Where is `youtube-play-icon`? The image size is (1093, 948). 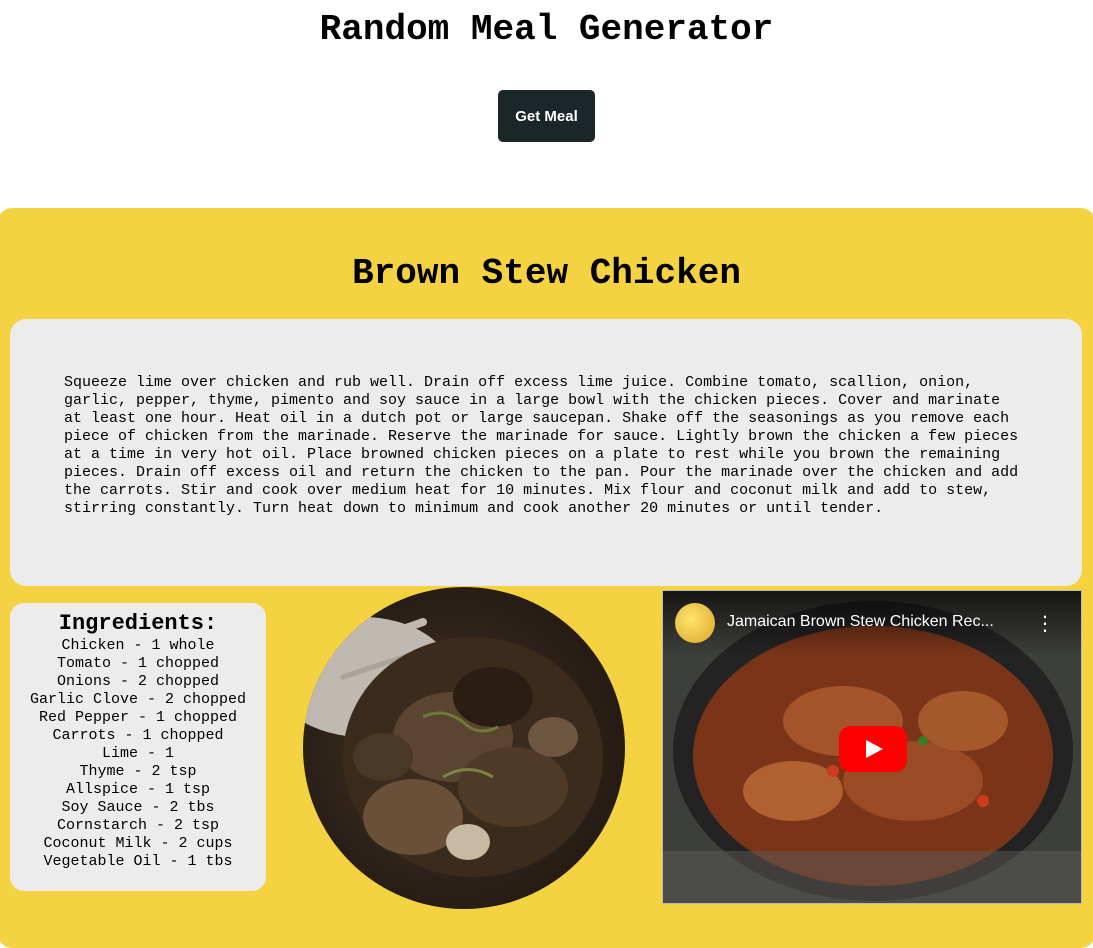
youtube-play-icon is located at coordinates (873, 749).